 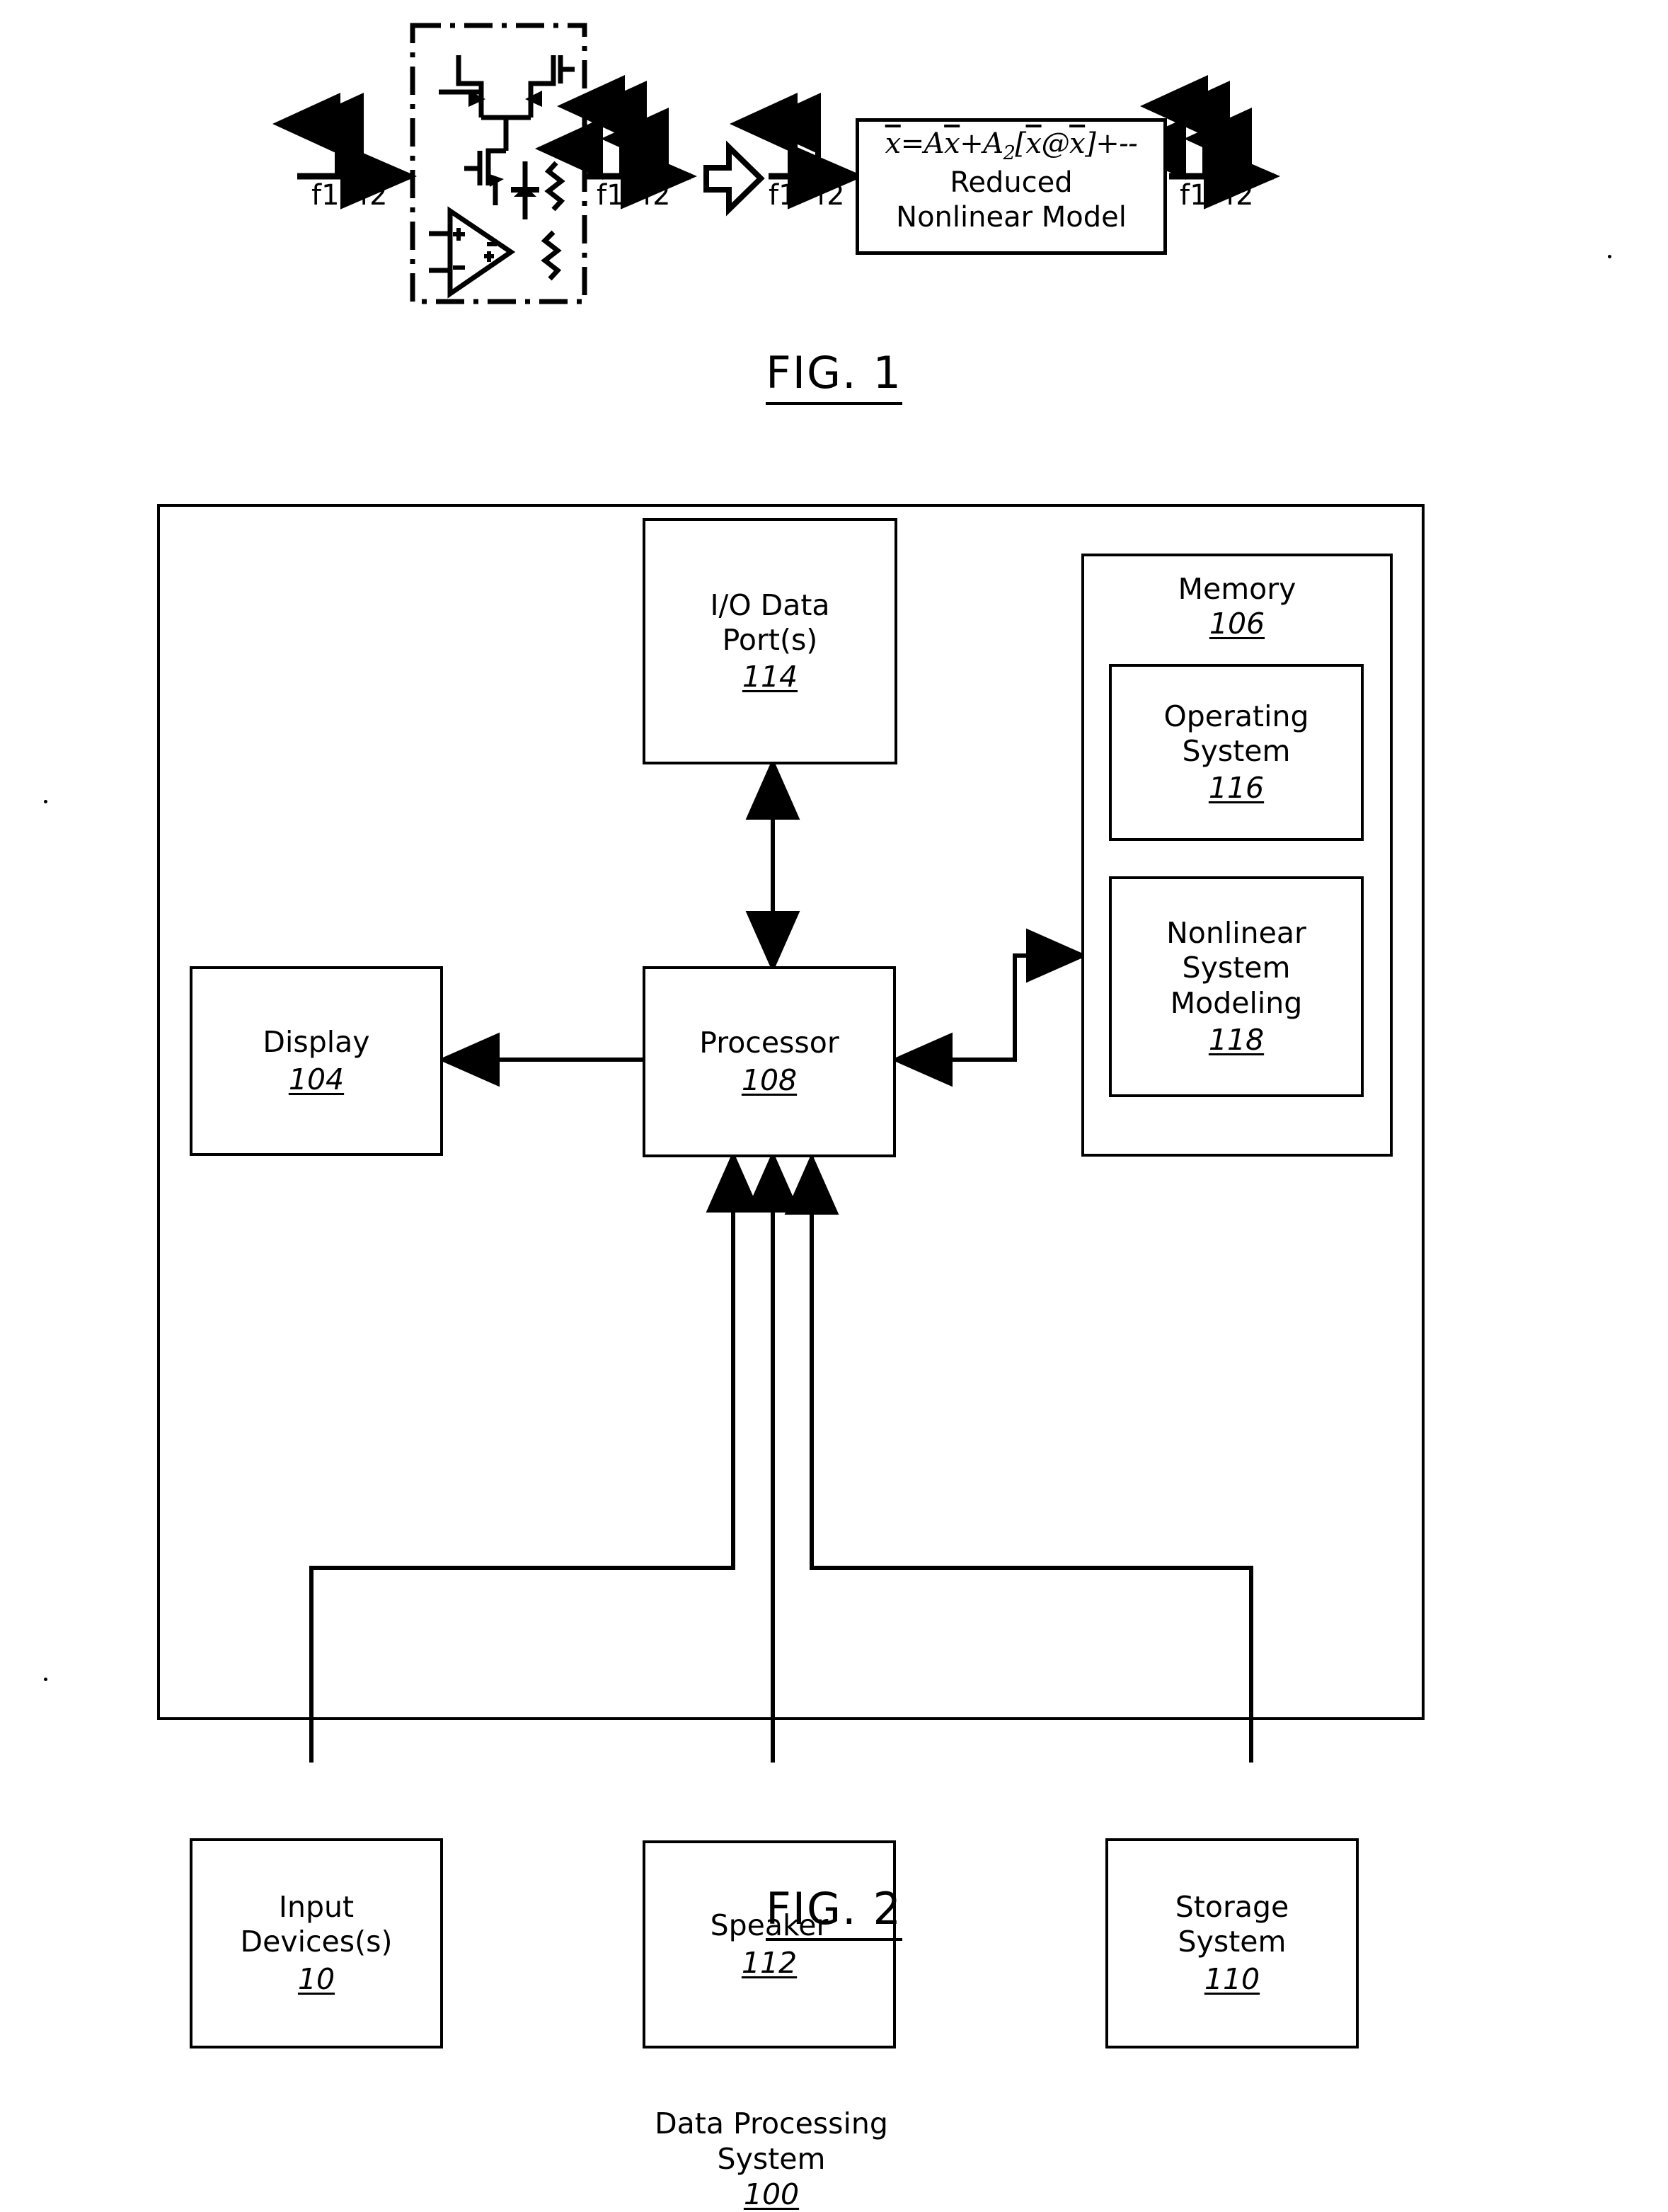 What do you see at coordinates (1090, 143) in the screenshot?
I see `equation-bracket-close: ]` at bounding box center [1090, 143].